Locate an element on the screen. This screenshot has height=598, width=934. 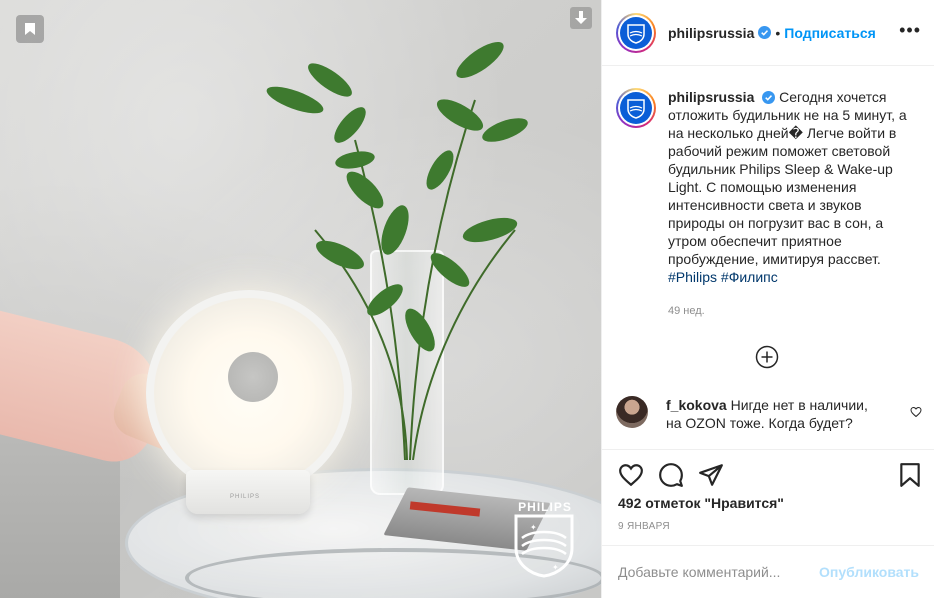
comment-username: f_kokova is located at coordinates (696, 405).